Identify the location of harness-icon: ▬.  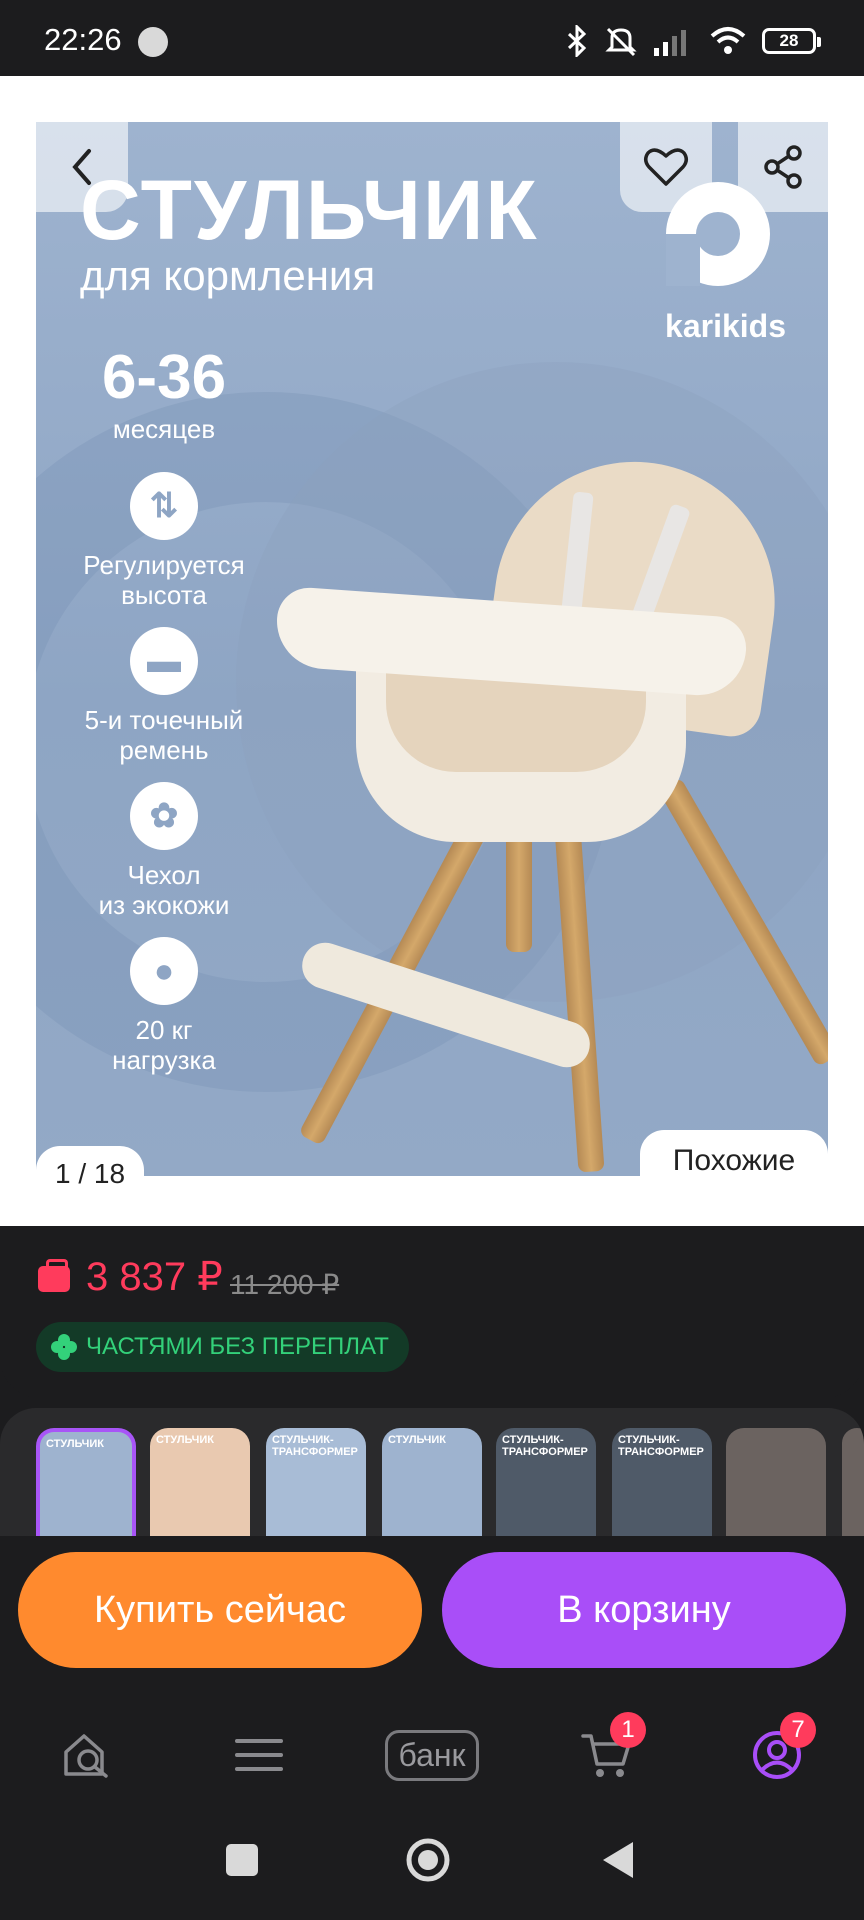
(164, 661).